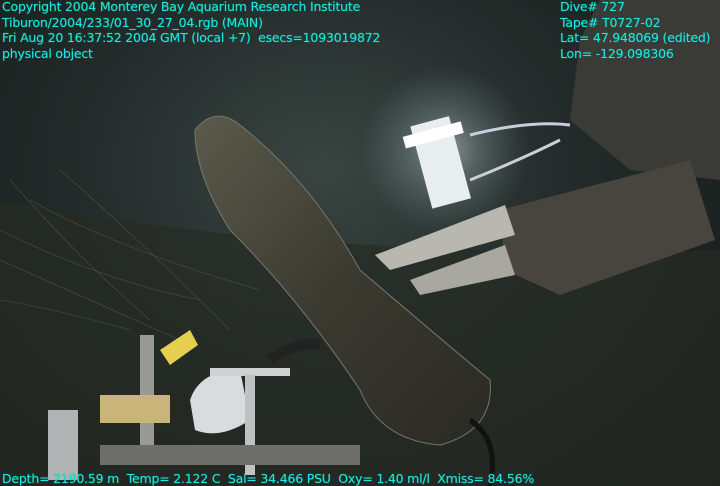  Describe the element at coordinates (592, 7) in the screenshot. I see `dive-number: Dive# 727` at that location.